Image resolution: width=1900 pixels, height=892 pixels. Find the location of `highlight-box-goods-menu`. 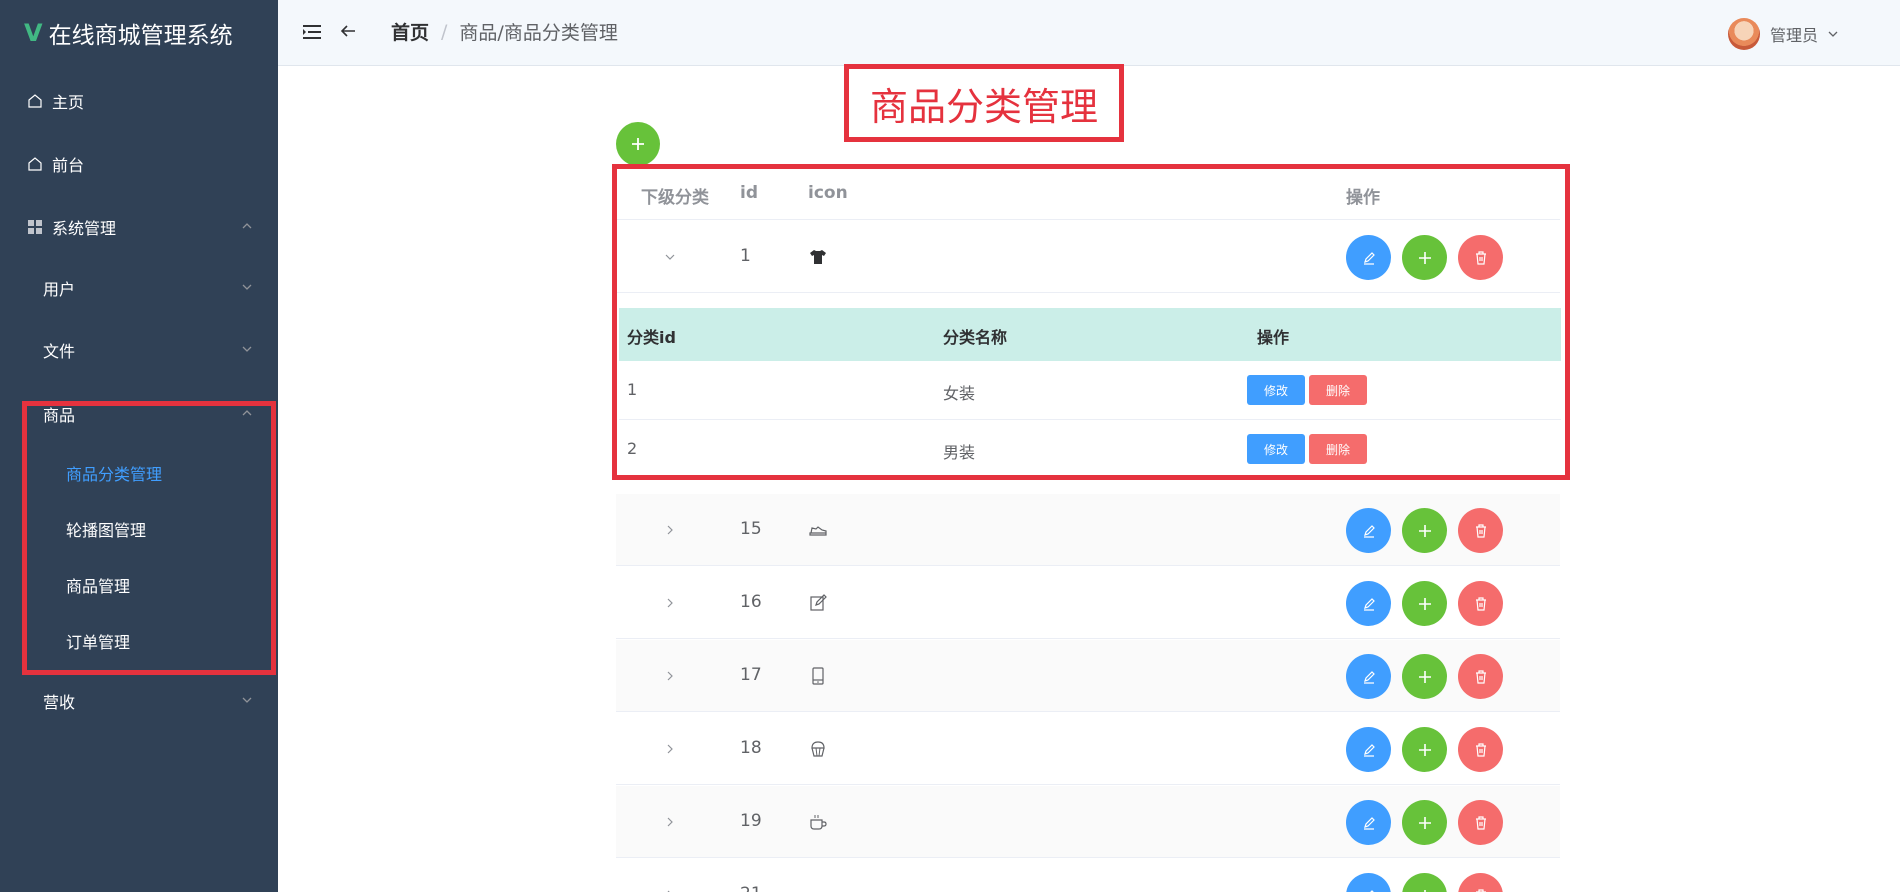

highlight-box-goods-menu is located at coordinates (149, 538).